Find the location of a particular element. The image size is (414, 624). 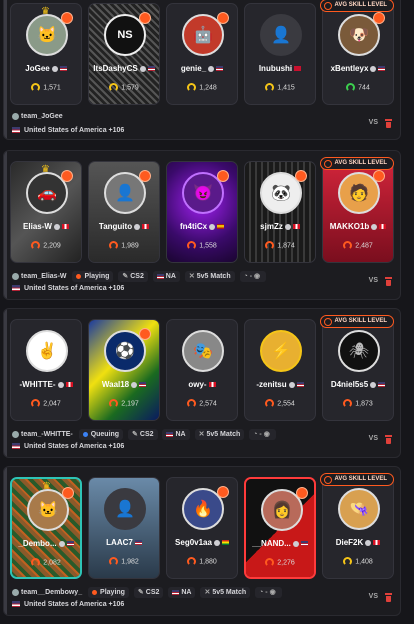

player-elo: 2,197 is located at coordinates (130, 404).